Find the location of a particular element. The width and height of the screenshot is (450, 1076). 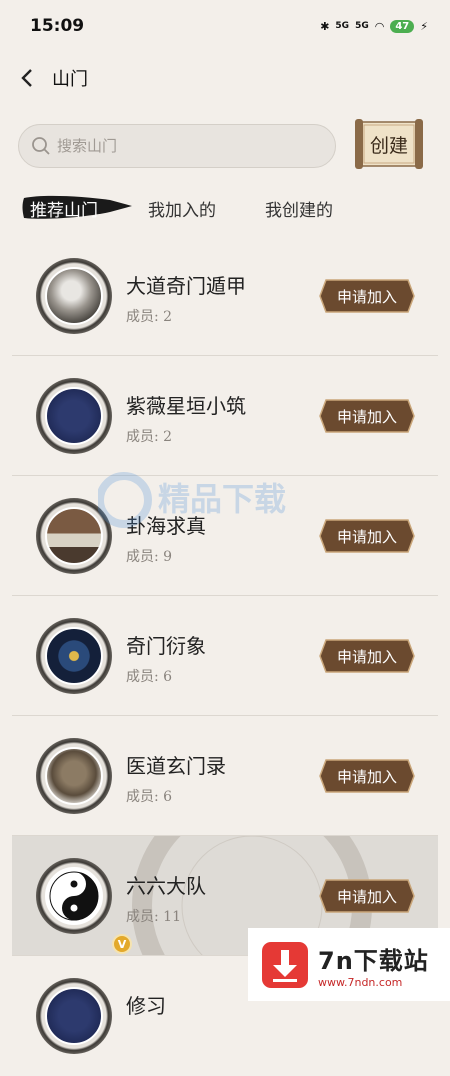

tab-label: 推荐山门 is located at coordinates (64, 210).